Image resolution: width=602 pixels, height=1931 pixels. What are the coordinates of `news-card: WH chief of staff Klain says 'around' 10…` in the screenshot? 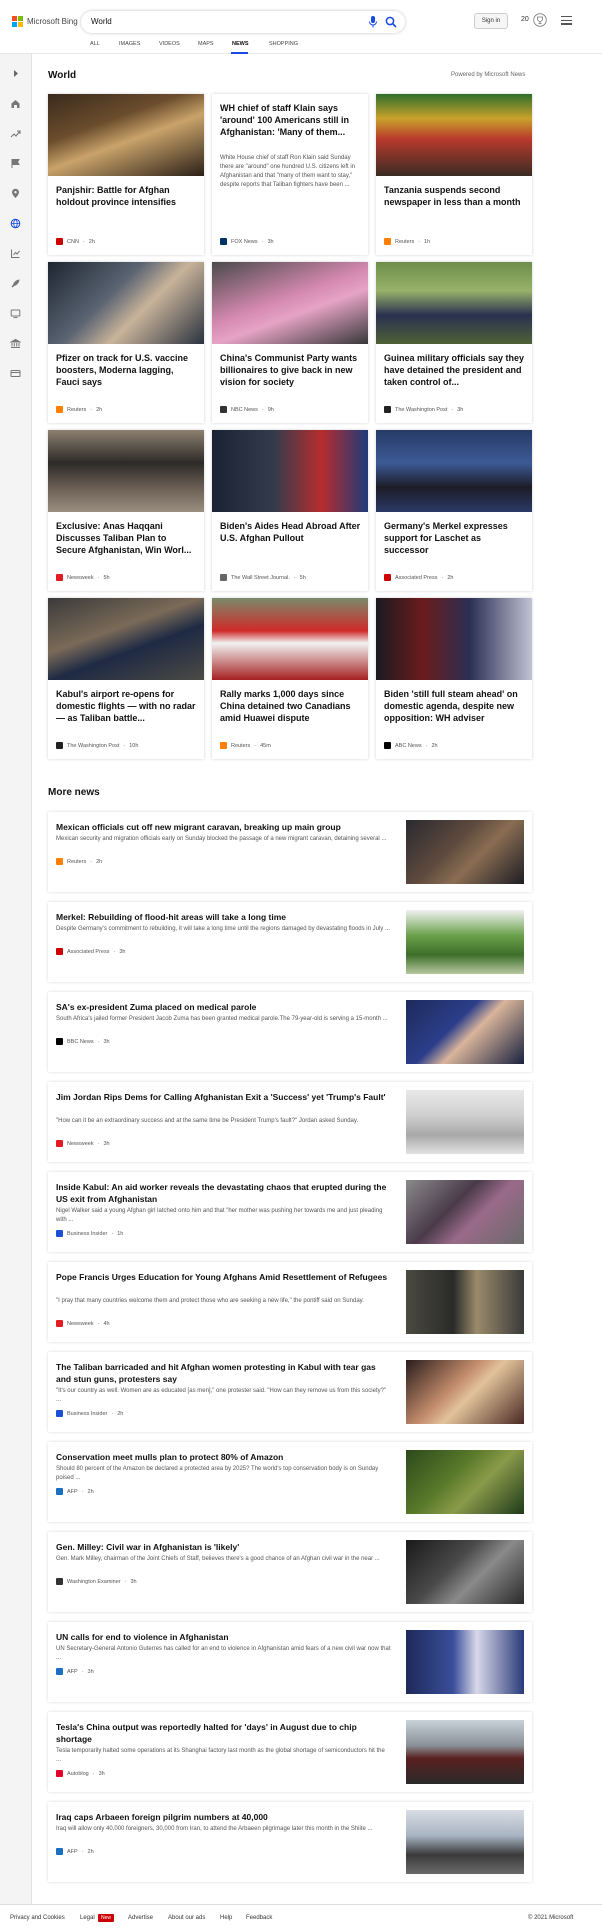 It's located at (290, 174).